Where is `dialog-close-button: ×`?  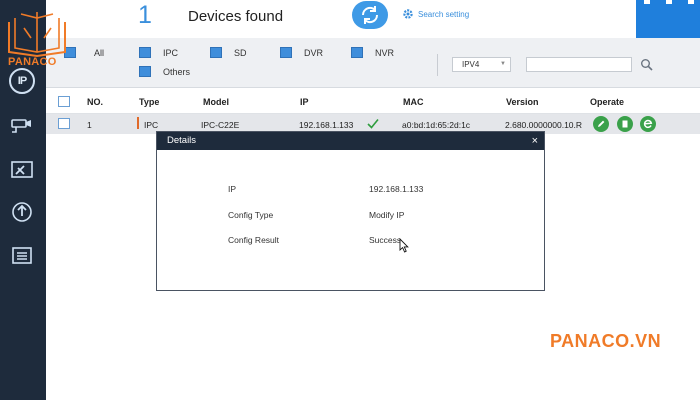
dialog-close-button: × is located at coordinates (535, 141).